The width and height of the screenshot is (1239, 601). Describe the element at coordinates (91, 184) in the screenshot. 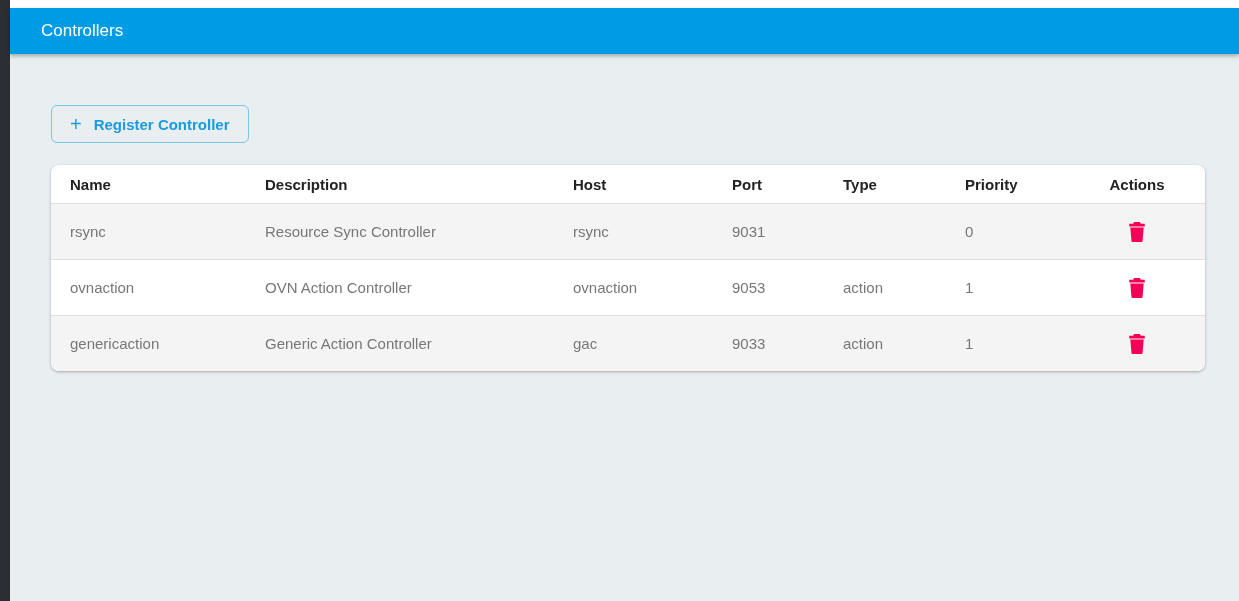

I see `column-header: Name` at that location.